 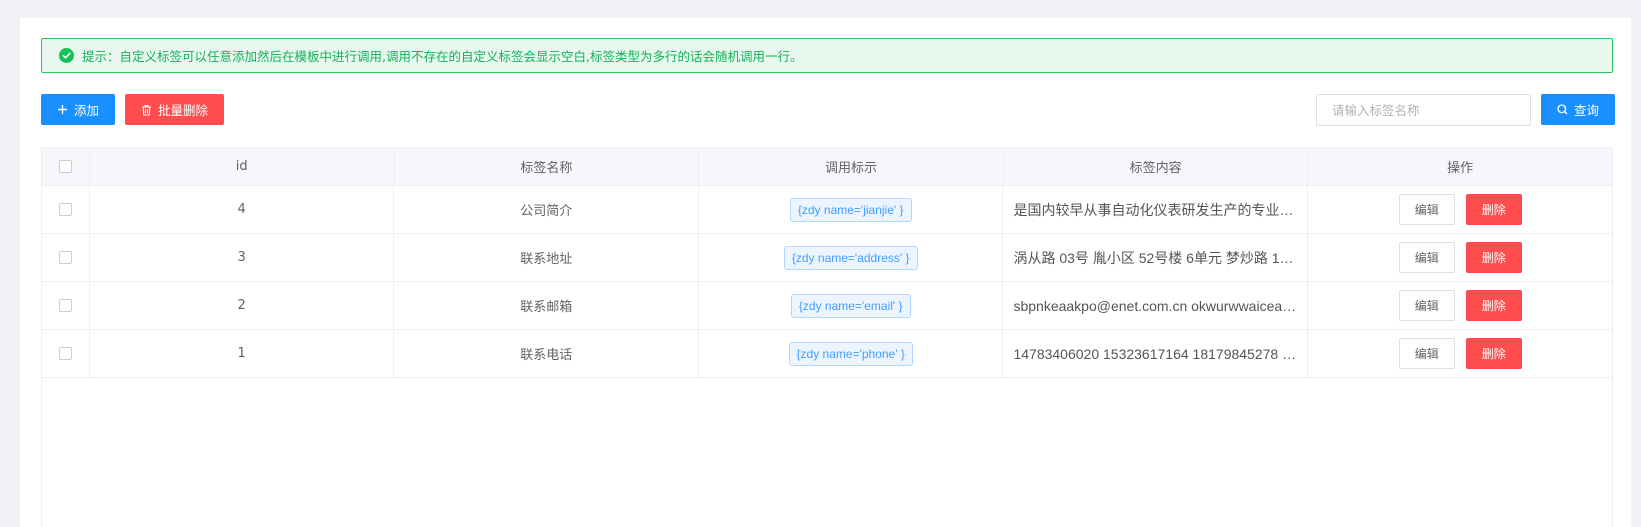 I want to click on search-button: 查询, so click(x=1578, y=109).